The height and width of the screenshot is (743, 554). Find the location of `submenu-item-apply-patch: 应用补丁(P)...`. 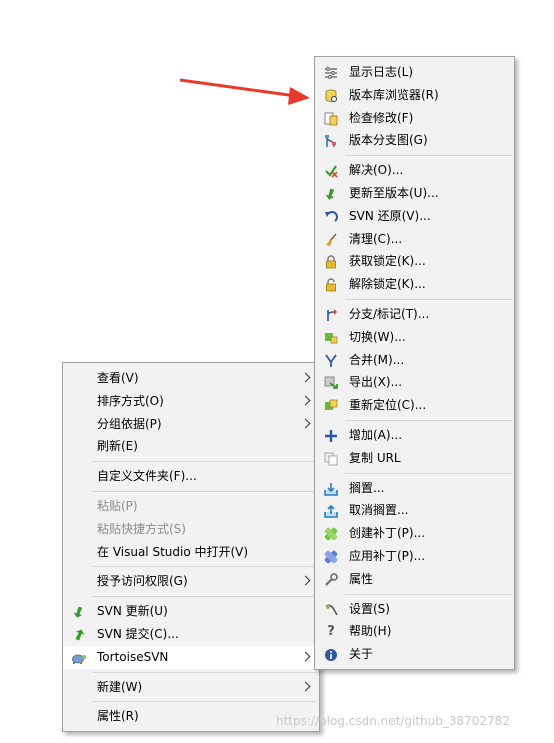

submenu-item-apply-patch: 应用补丁(P)... is located at coordinates (414, 556).